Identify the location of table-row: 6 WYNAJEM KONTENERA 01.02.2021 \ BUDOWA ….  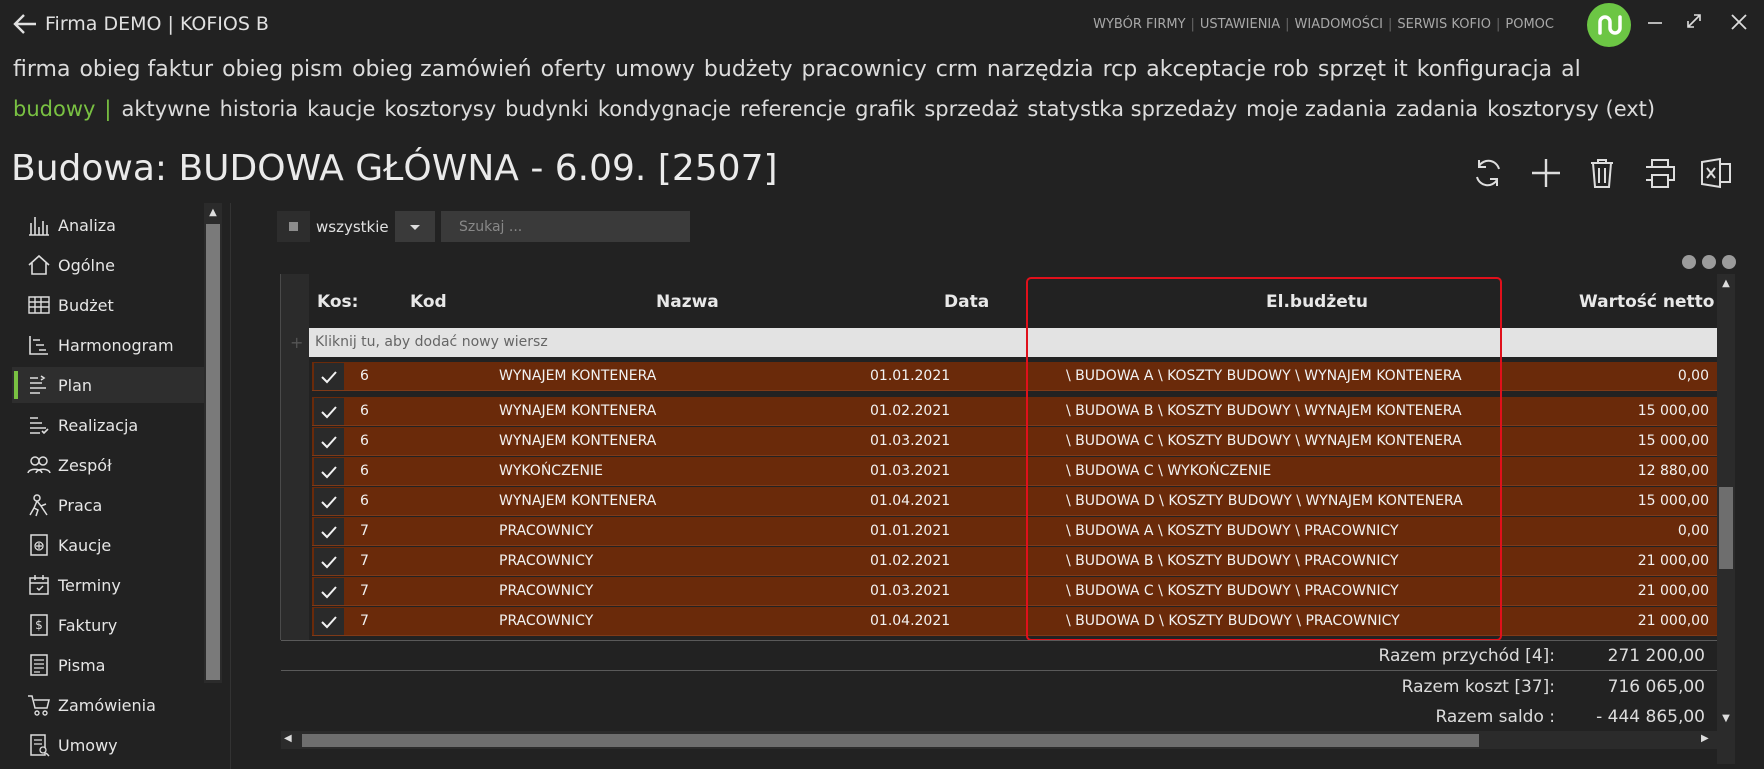
(1014, 411).